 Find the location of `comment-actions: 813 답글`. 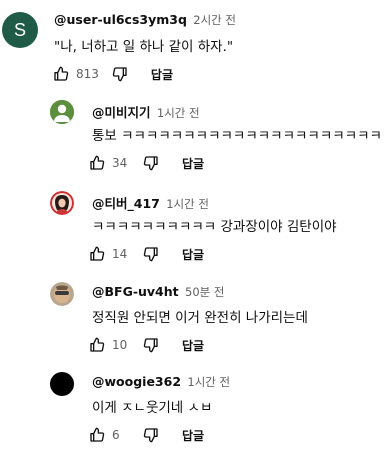

comment-actions: 813 답글 is located at coordinates (112, 74).